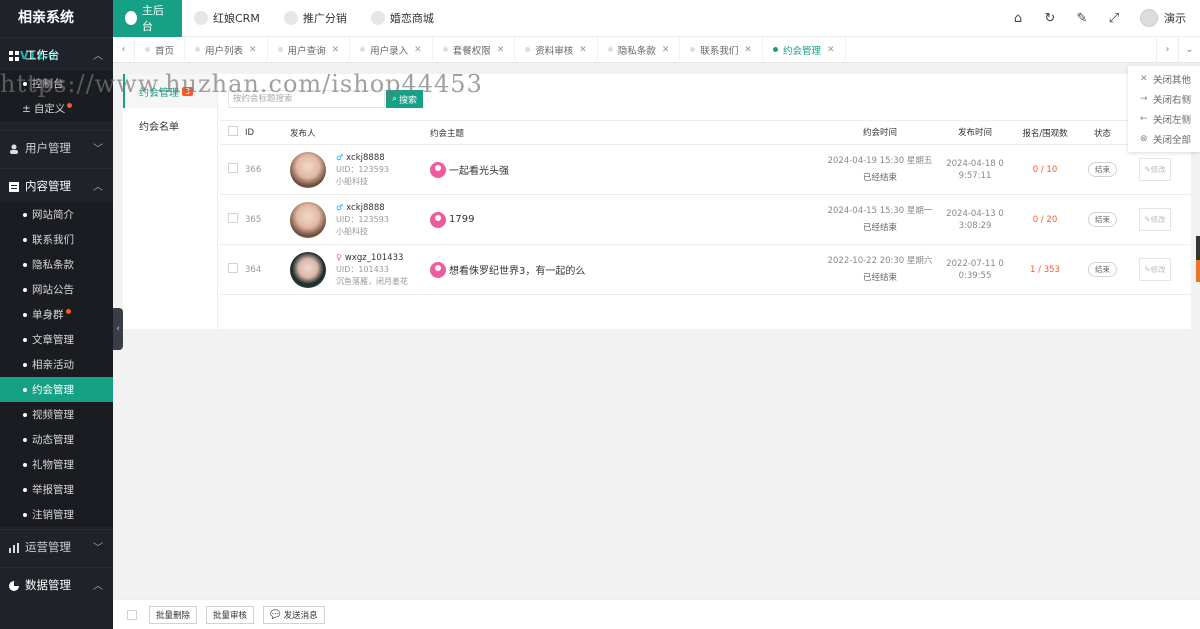 This screenshot has width=1200, height=629. Describe the element at coordinates (391, 49) in the screenshot. I see `page-tab-3: 用户录入 ✕` at that location.